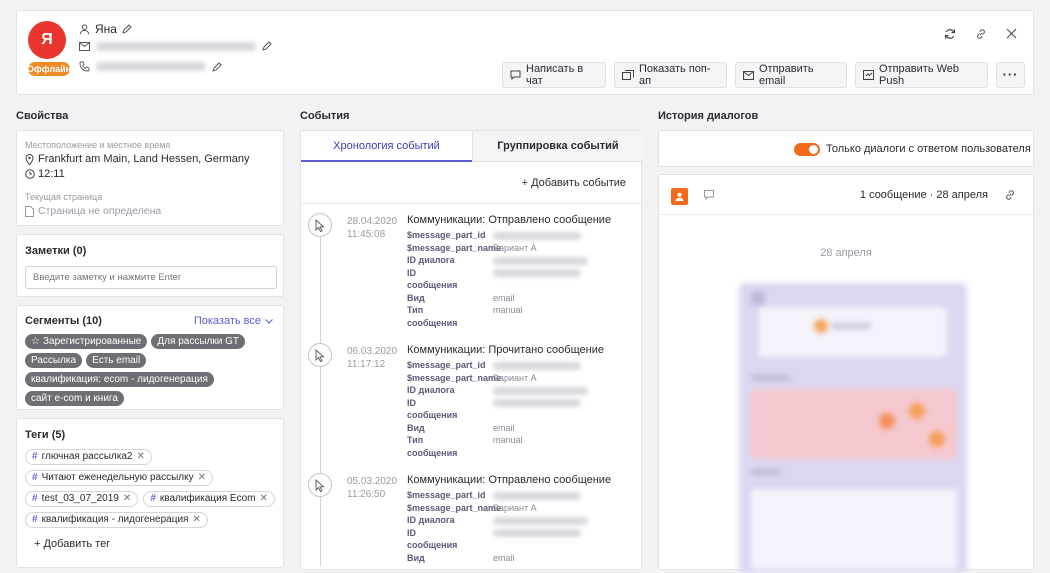 Image resolution: width=1050 pixels, height=573 pixels. I want to click on event-values: Вариант А email, so click(540, 526).